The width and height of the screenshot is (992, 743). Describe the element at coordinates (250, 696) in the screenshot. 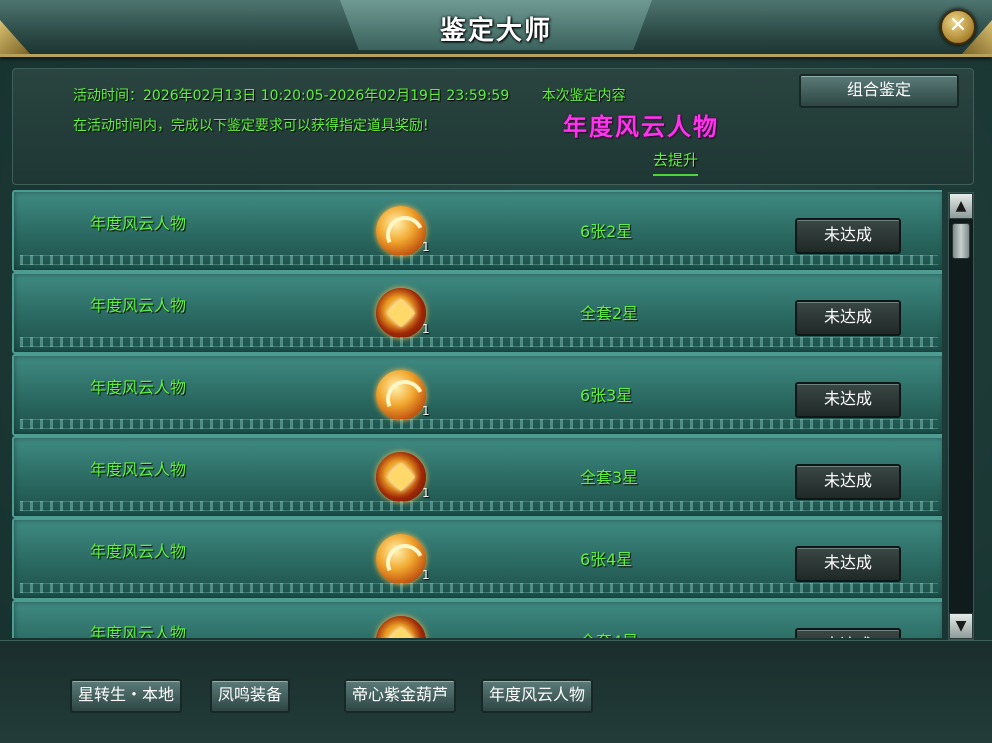

I see `tab-phoenix-equipment: 凤鸣装备` at that location.